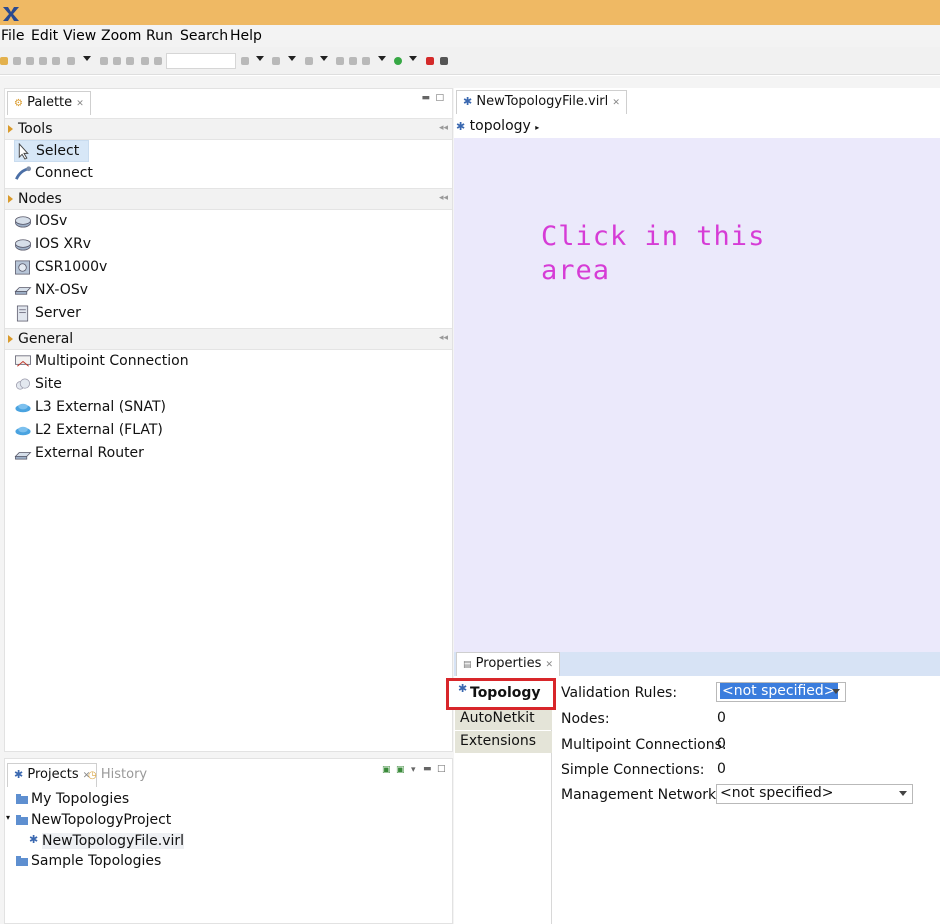  What do you see at coordinates (46, 339) in the screenshot?
I see `drawer-general-label: General` at bounding box center [46, 339].